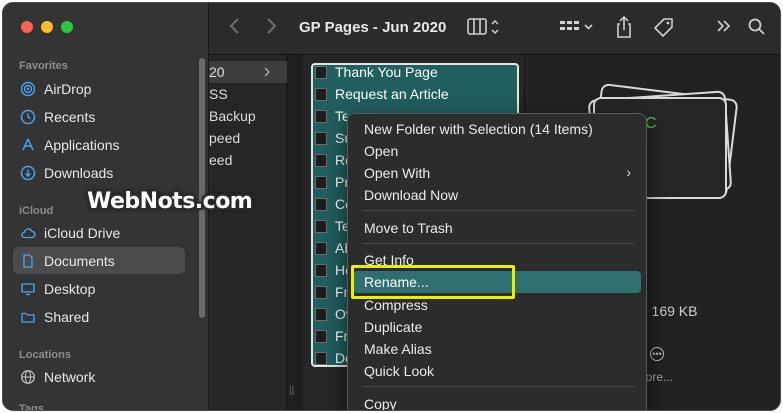 The image size is (783, 413). What do you see at coordinates (497, 349) in the screenshot?
I see `menu-item-make-alias: Make Alias` at bounding box center [497, 349].